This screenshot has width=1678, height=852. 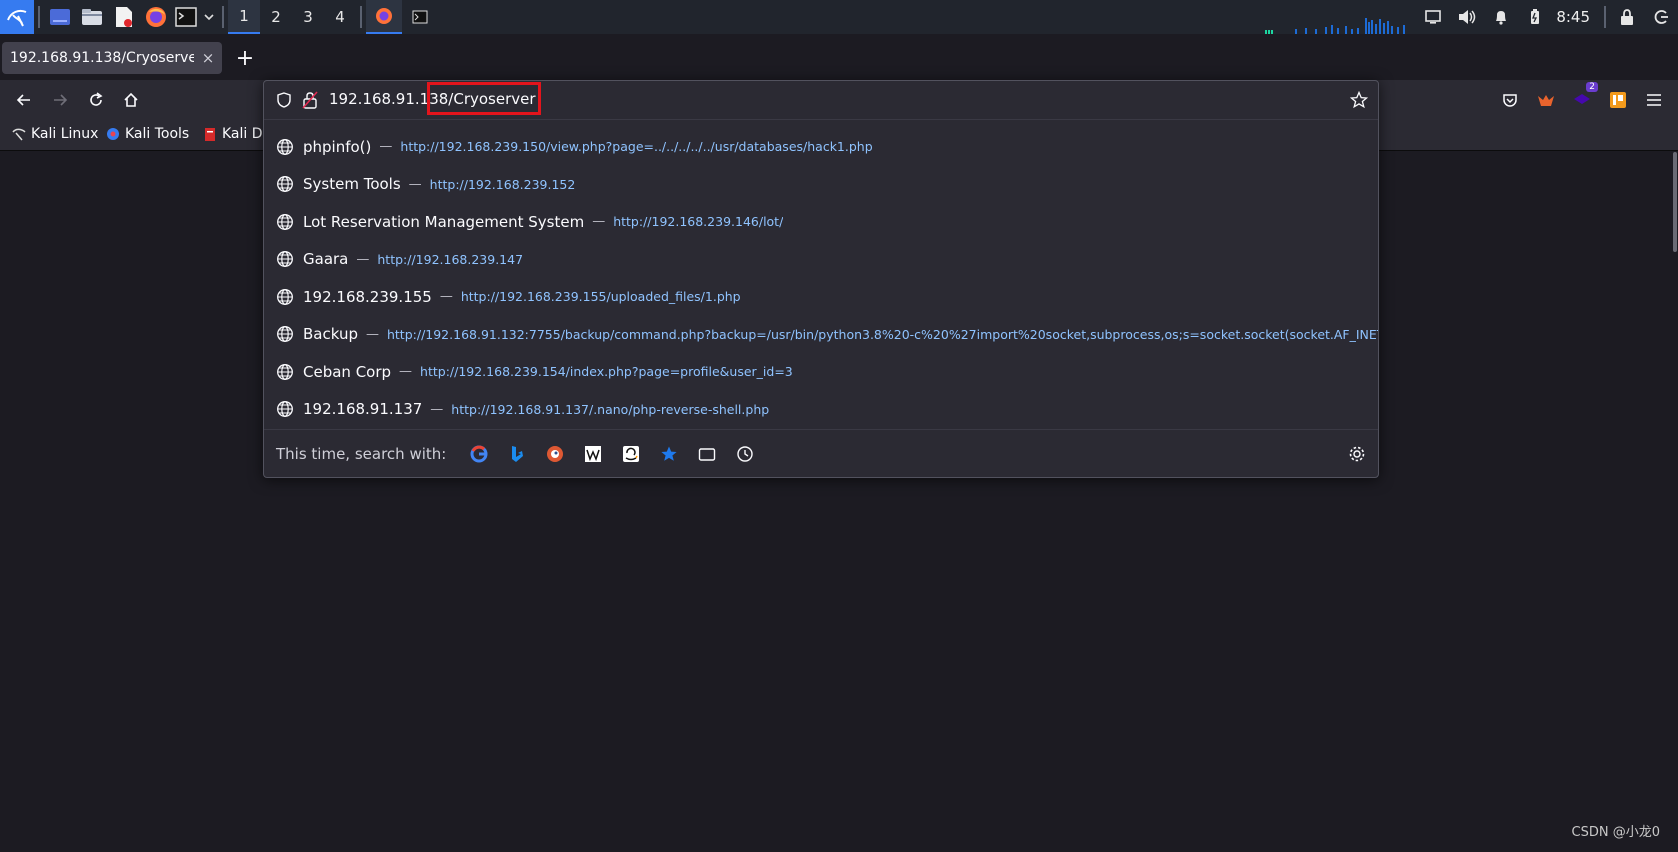 I want to click on suggestion-title: Lot Reservation Management System, so click(x=444, y=221).